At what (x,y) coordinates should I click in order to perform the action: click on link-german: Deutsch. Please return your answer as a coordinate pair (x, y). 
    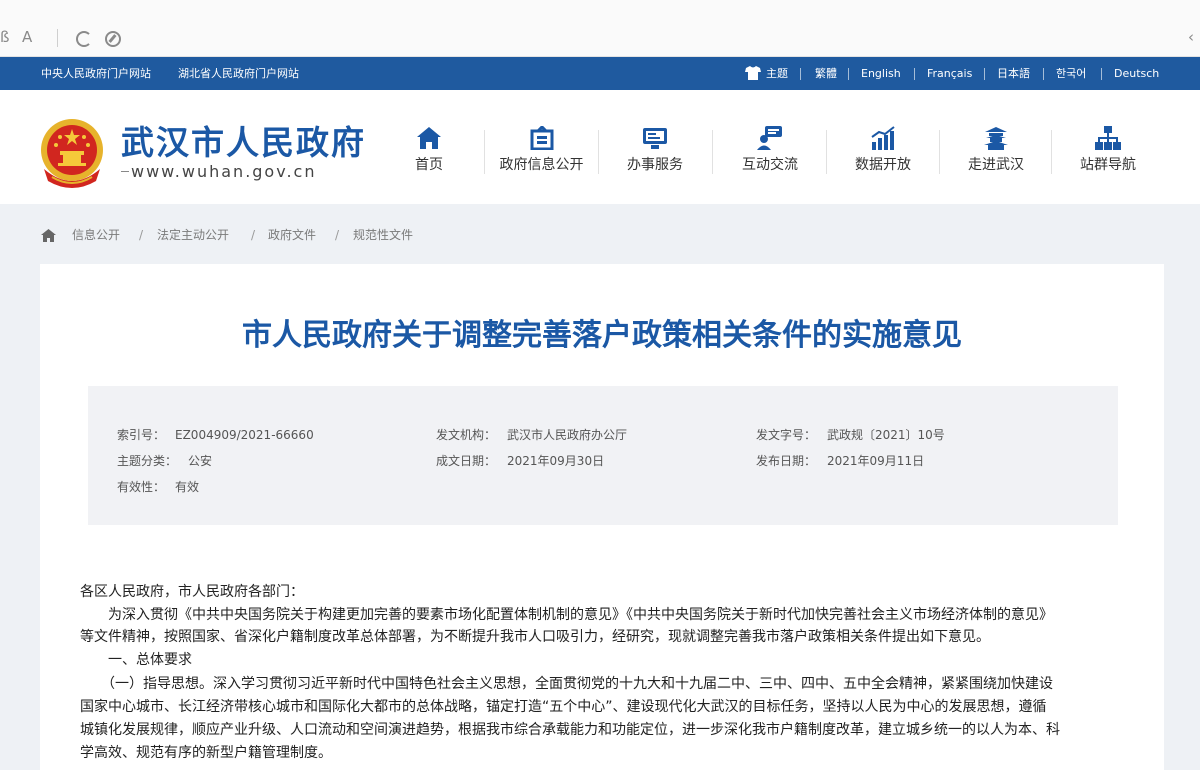
    Looking at the image, I should click on (1136, 73).